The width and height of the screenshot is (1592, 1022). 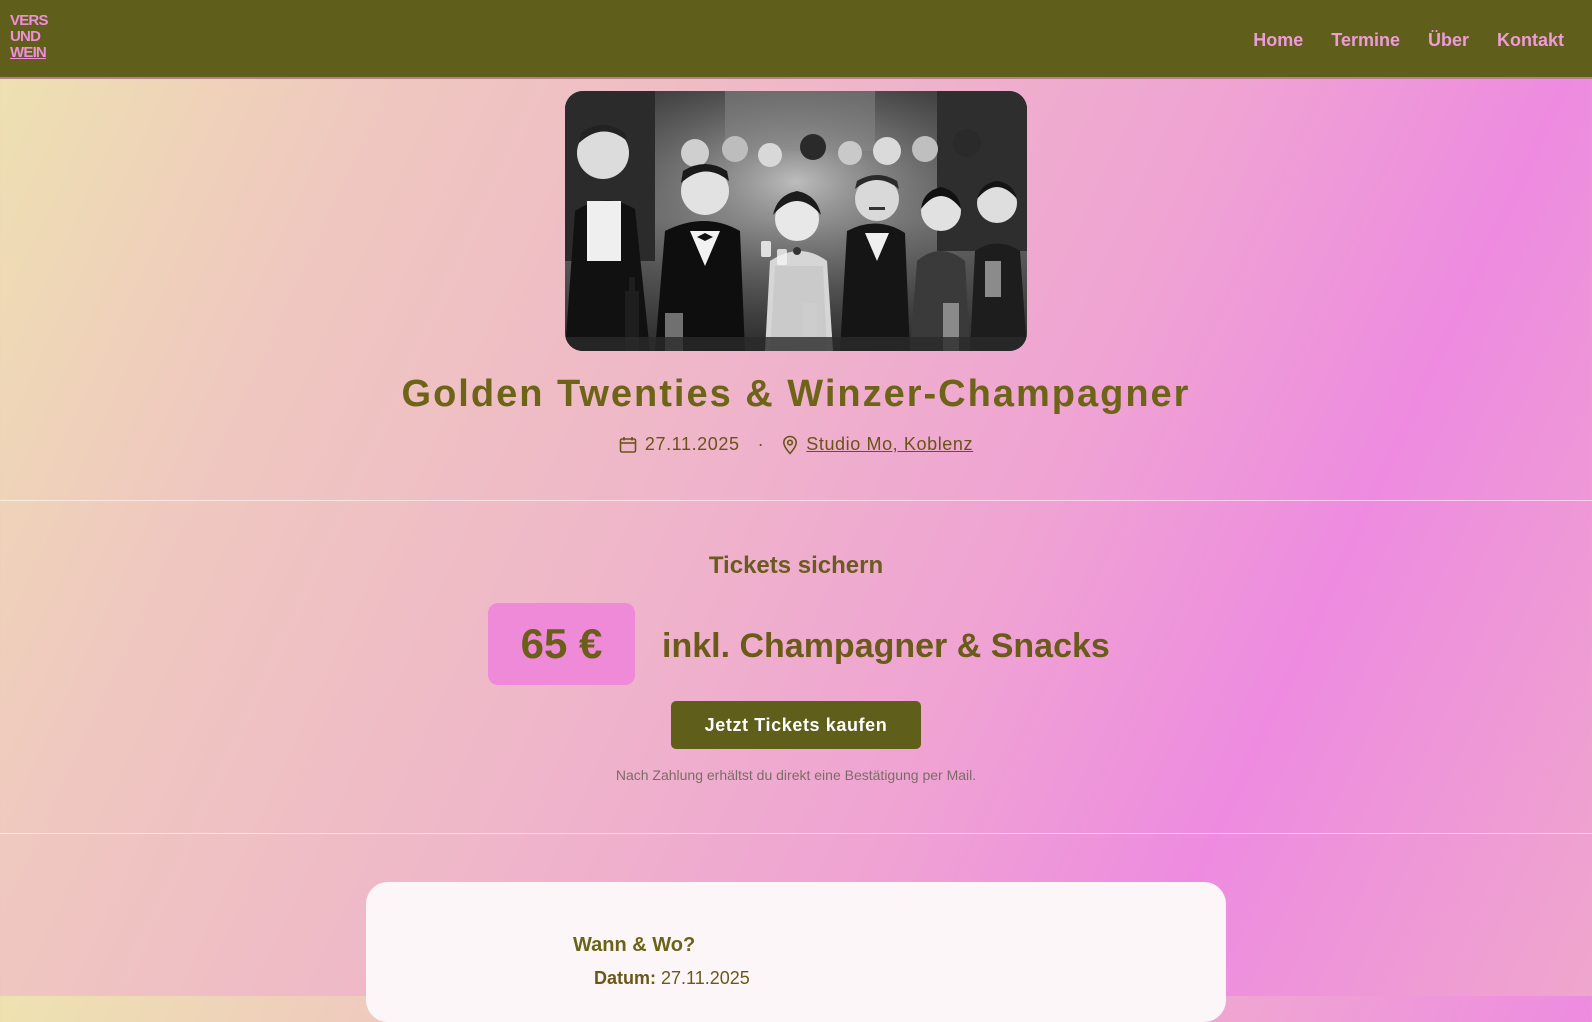 What do you see at coordinates (796, 39) in the screenshot?
I see `site-header: VERS UND WEIN Home Termine Über Kontakt` at bounding box center [796, 39].